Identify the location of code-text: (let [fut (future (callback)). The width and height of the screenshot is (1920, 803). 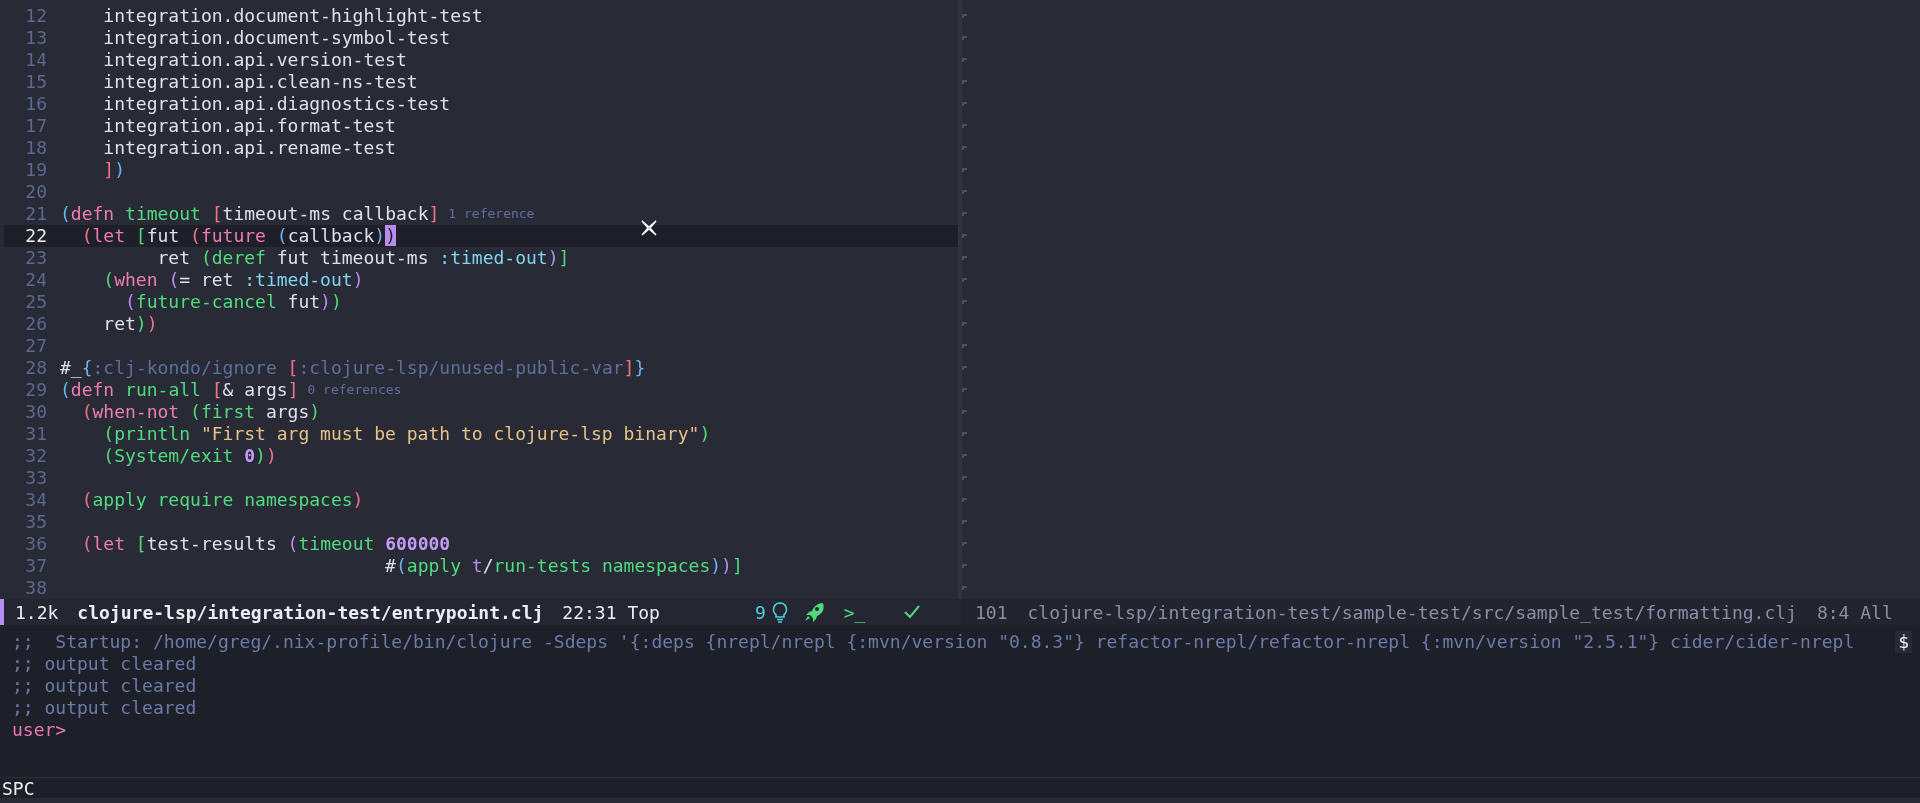
(238, 236).